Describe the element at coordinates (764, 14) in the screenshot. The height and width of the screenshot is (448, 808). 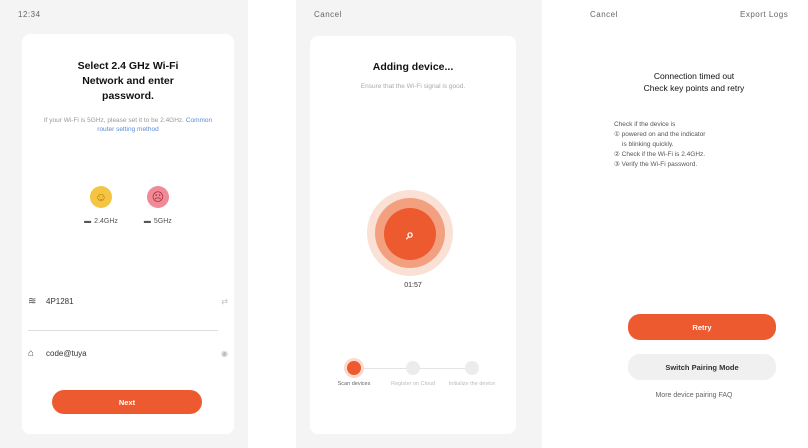
I see `export-logs-link: Export Logs` at that location.